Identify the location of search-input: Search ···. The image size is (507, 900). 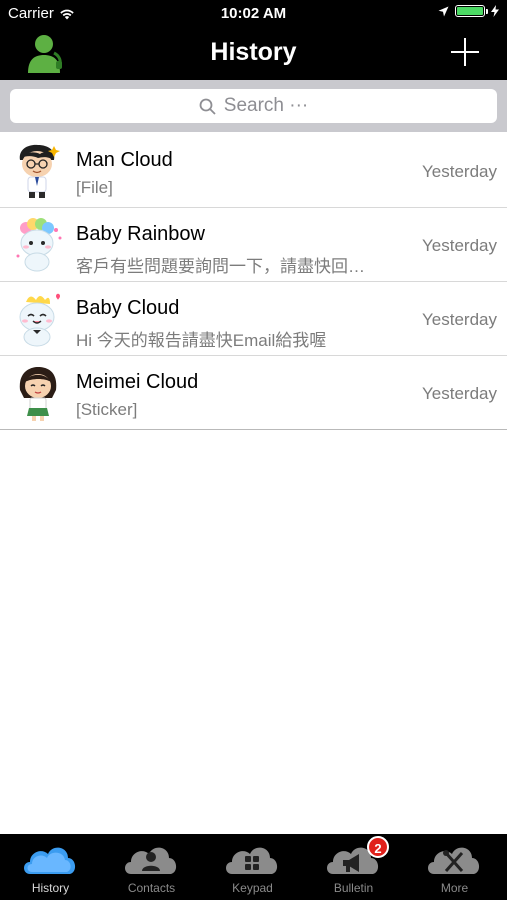
(253, 106).